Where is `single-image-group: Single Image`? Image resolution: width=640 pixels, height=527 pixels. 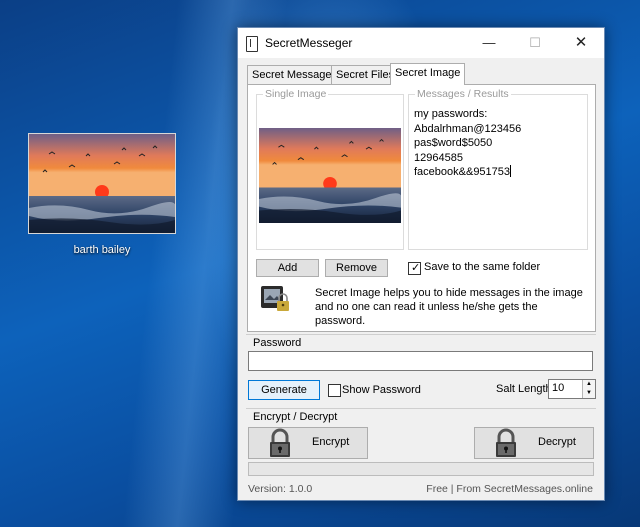 single-image-group: Single Image is located at coordinates (330, 169).